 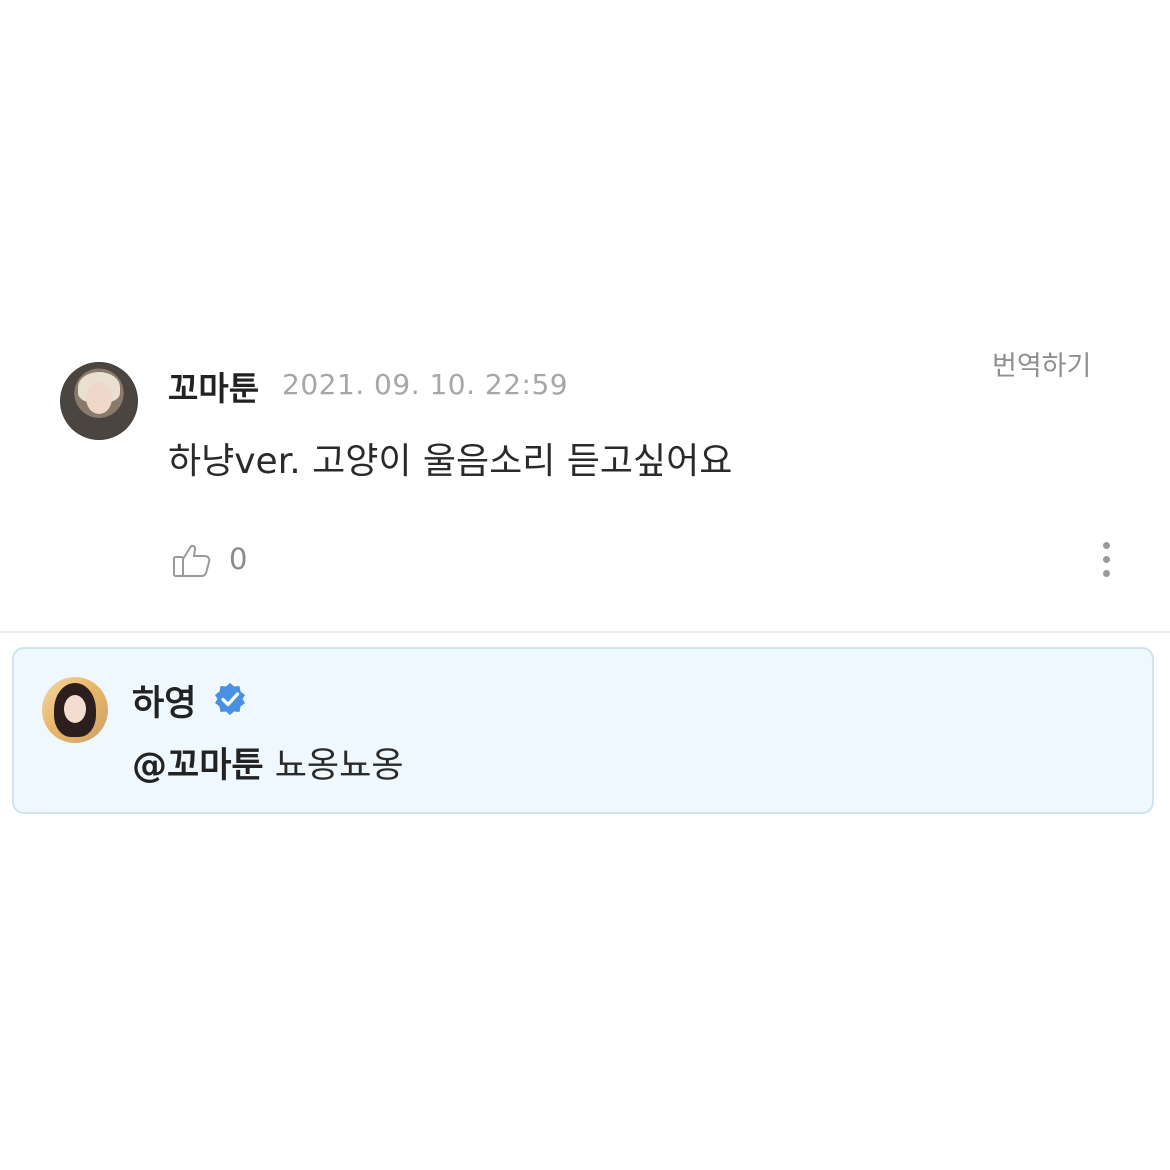 I want to click on more-options-button, so click(x=1106, y=562).